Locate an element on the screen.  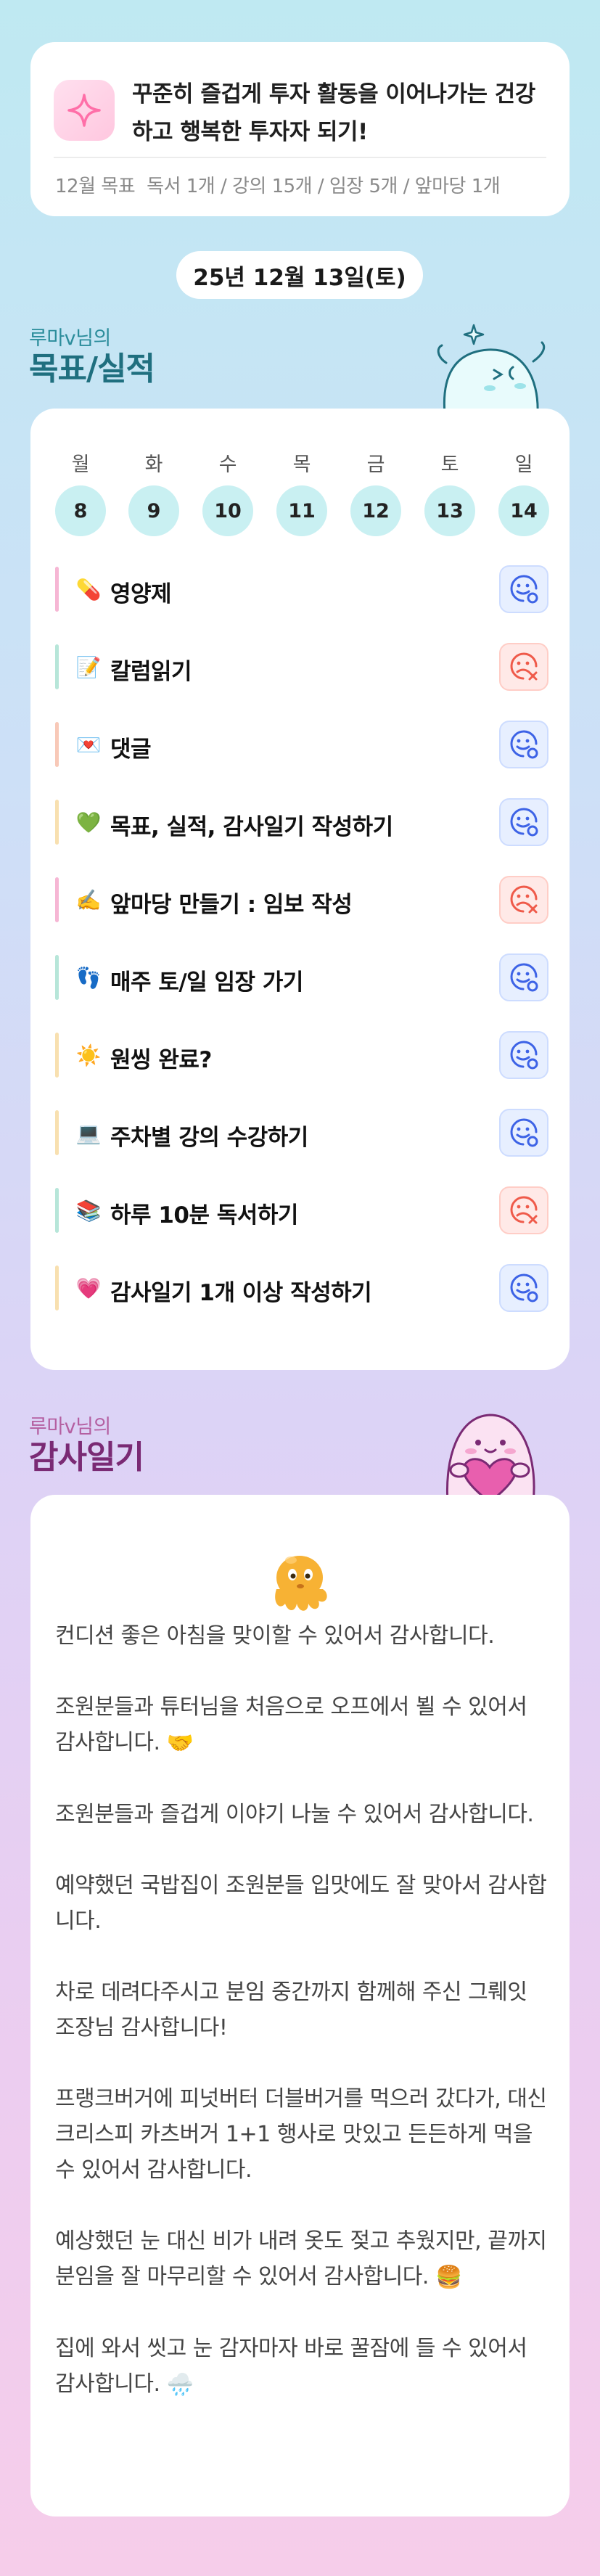
task-label: 매주 토/일 임장 가기 is located at coordinates (206, 982).